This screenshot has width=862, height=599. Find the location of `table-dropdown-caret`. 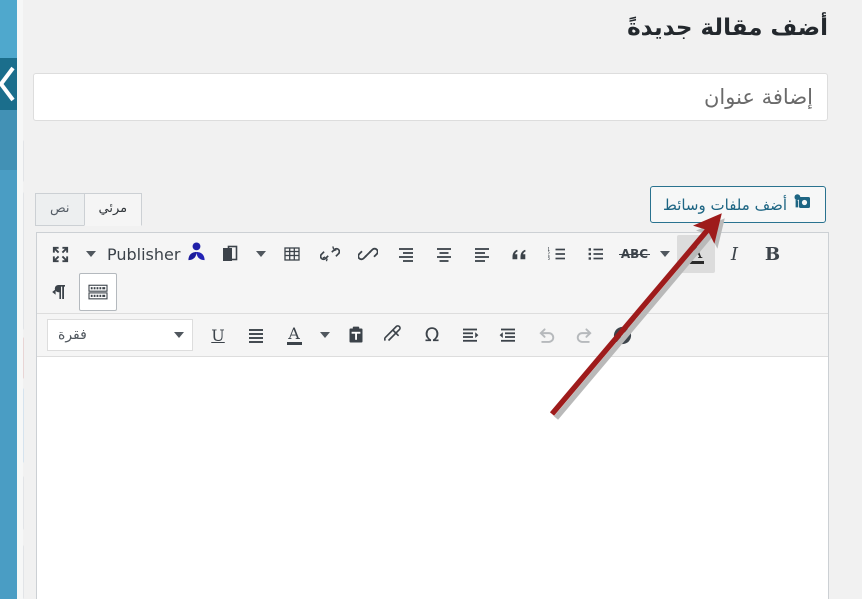

table-dropdown-caret is located at coordinates (261, 254).